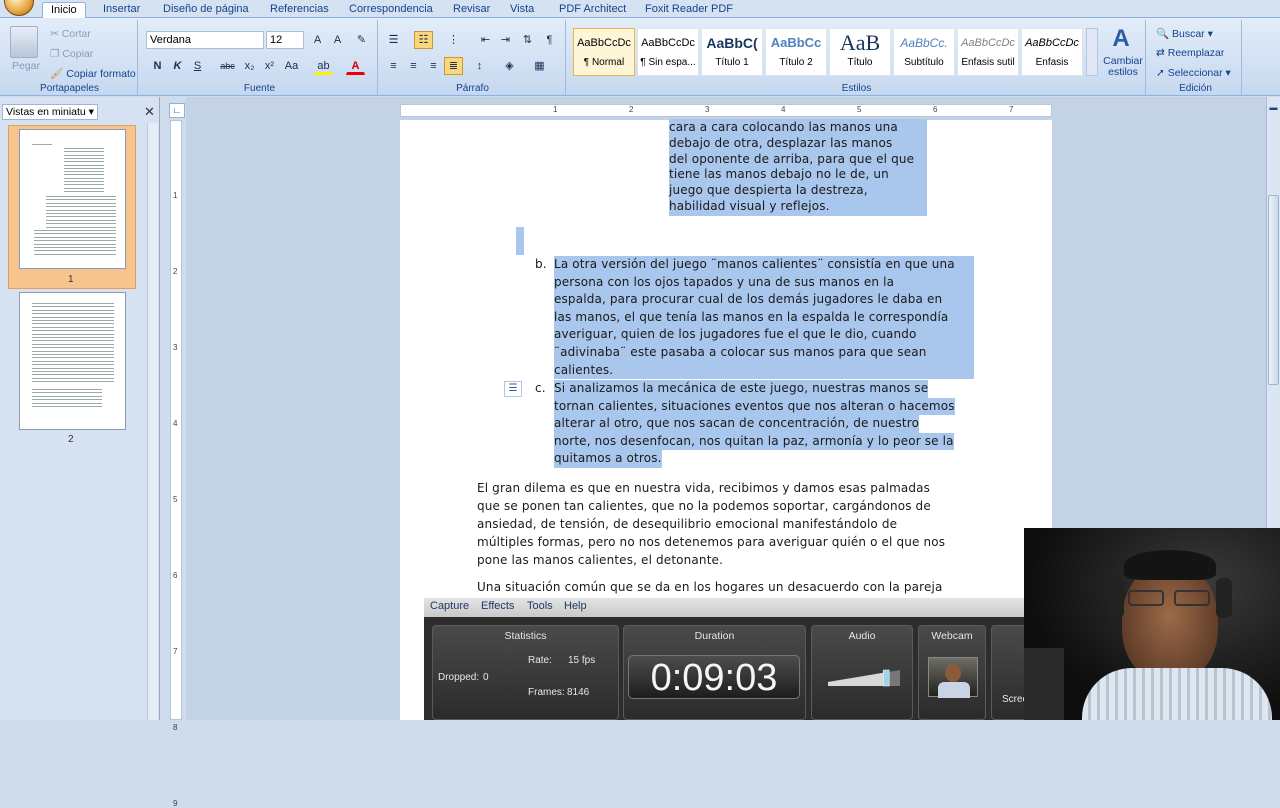  Describe the element at coordinates (70, 34) in the screenshot. I see `cut-button: ✂ Cortar` at that location.